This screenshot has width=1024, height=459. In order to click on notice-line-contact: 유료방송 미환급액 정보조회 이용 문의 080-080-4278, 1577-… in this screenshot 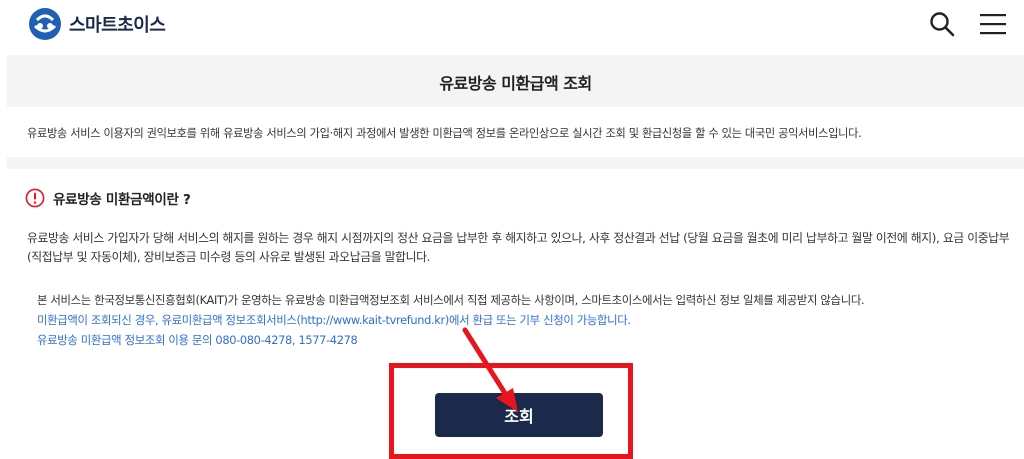, I will do `click(197, 340)`.